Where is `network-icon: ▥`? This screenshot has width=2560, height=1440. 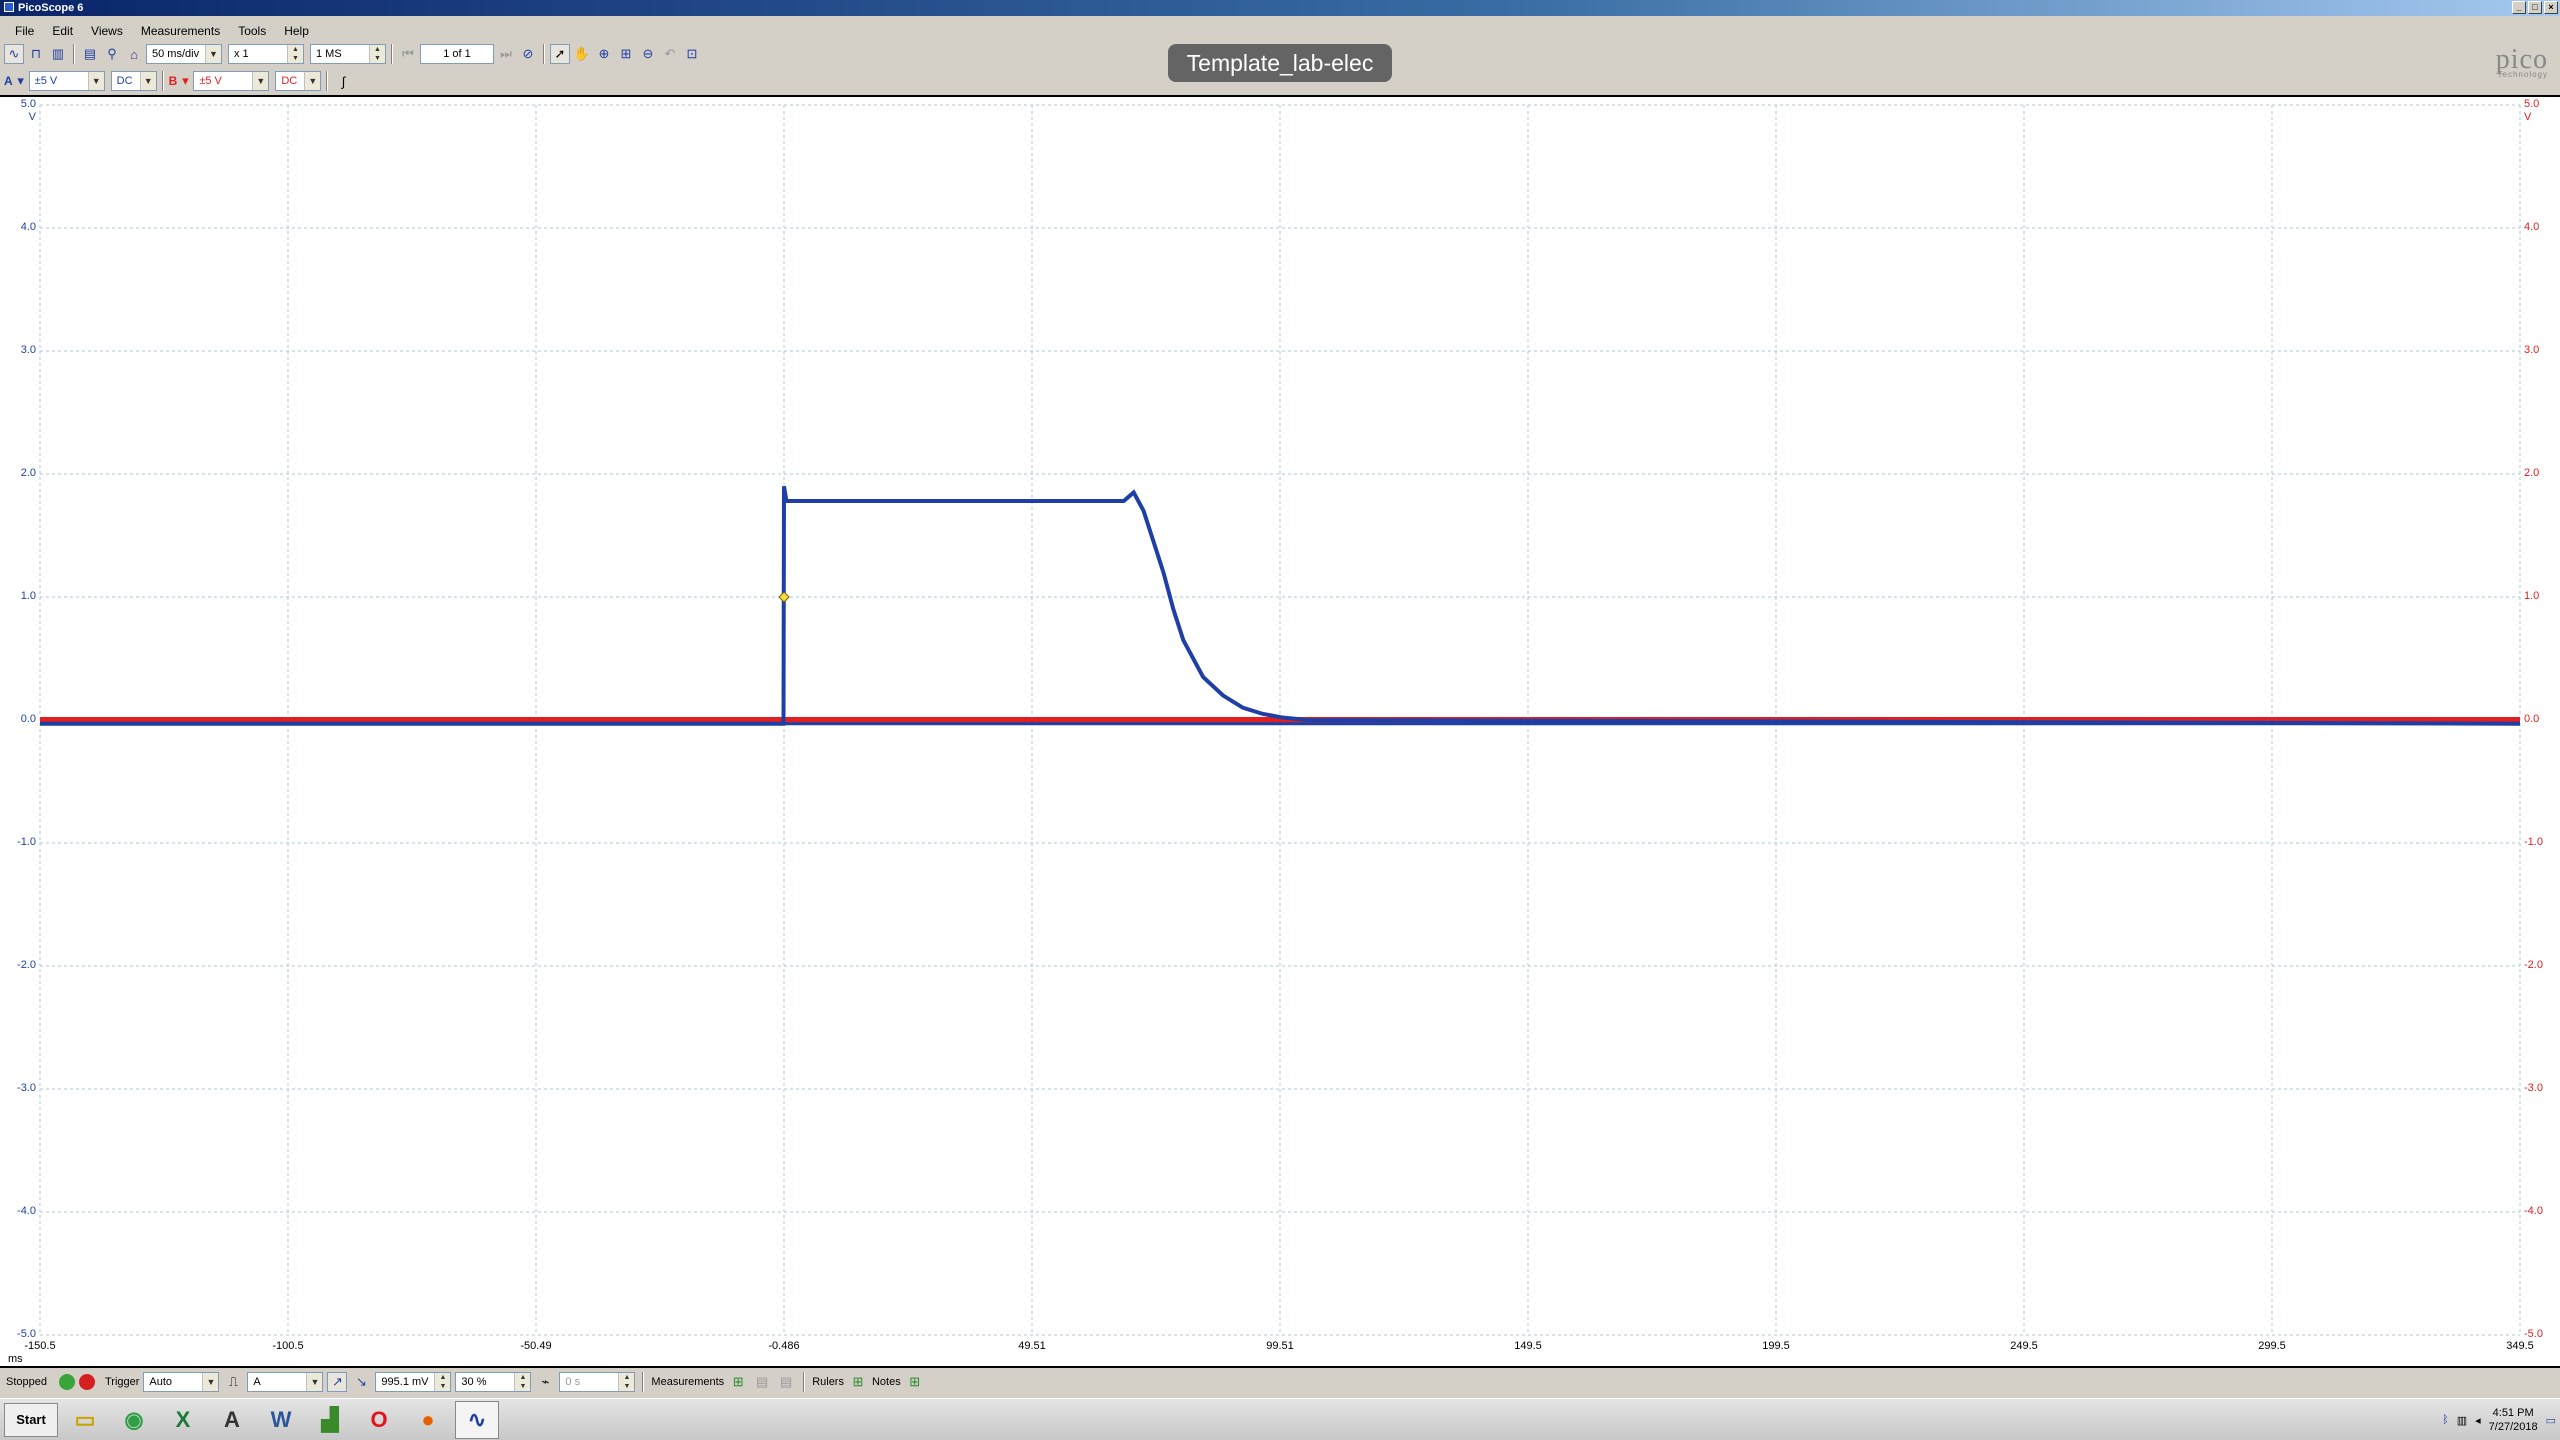
network-icon: ▥ is located at coordinates (2462, 1420).